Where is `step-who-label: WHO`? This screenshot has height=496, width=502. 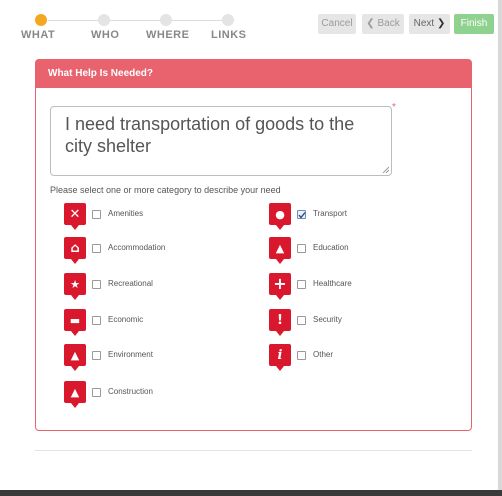 step-who-label: WHO is located at coordinates (105, 35).